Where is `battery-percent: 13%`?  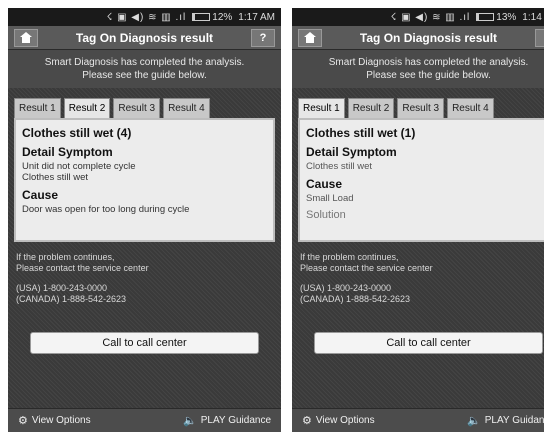
battery-percent: 13% is located at coordinates (506, 17).